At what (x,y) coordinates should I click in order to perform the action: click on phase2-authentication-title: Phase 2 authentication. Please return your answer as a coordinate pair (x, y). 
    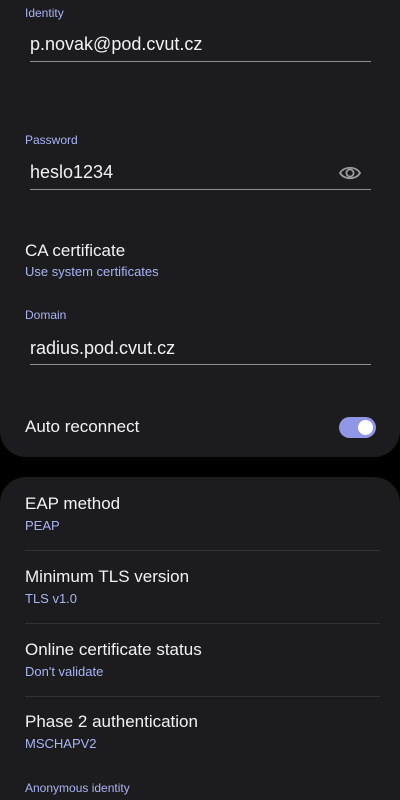
    Looking at the image, I should click on (111, 721).